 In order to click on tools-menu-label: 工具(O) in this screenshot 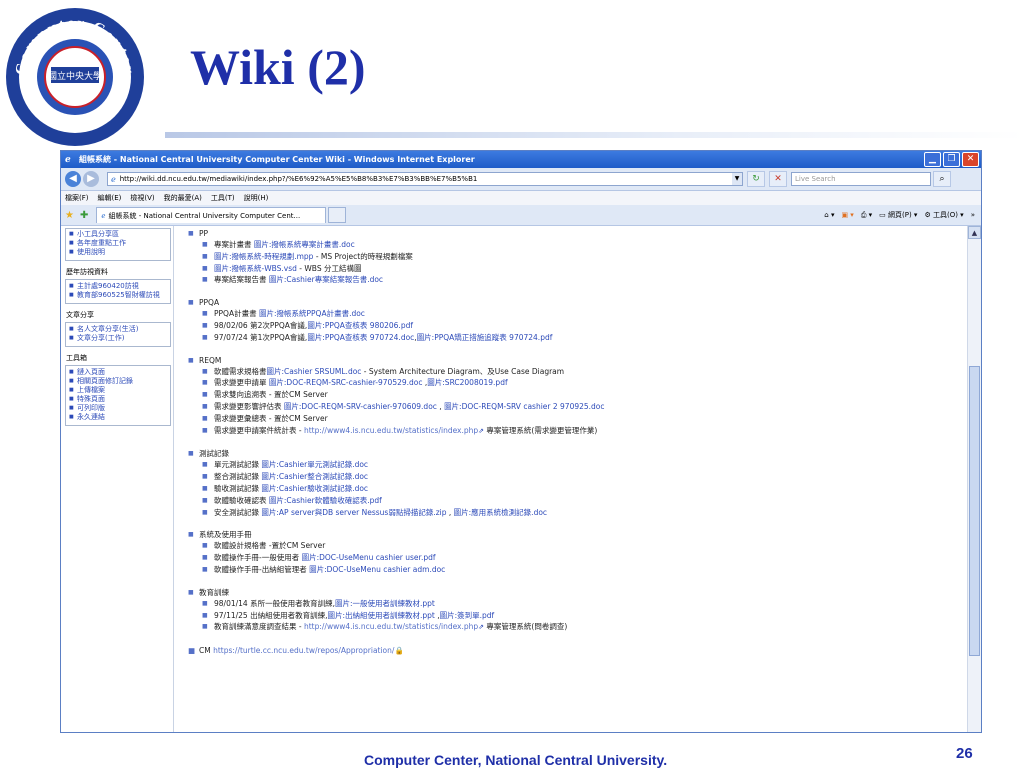, I will do `click(945, 215)`.